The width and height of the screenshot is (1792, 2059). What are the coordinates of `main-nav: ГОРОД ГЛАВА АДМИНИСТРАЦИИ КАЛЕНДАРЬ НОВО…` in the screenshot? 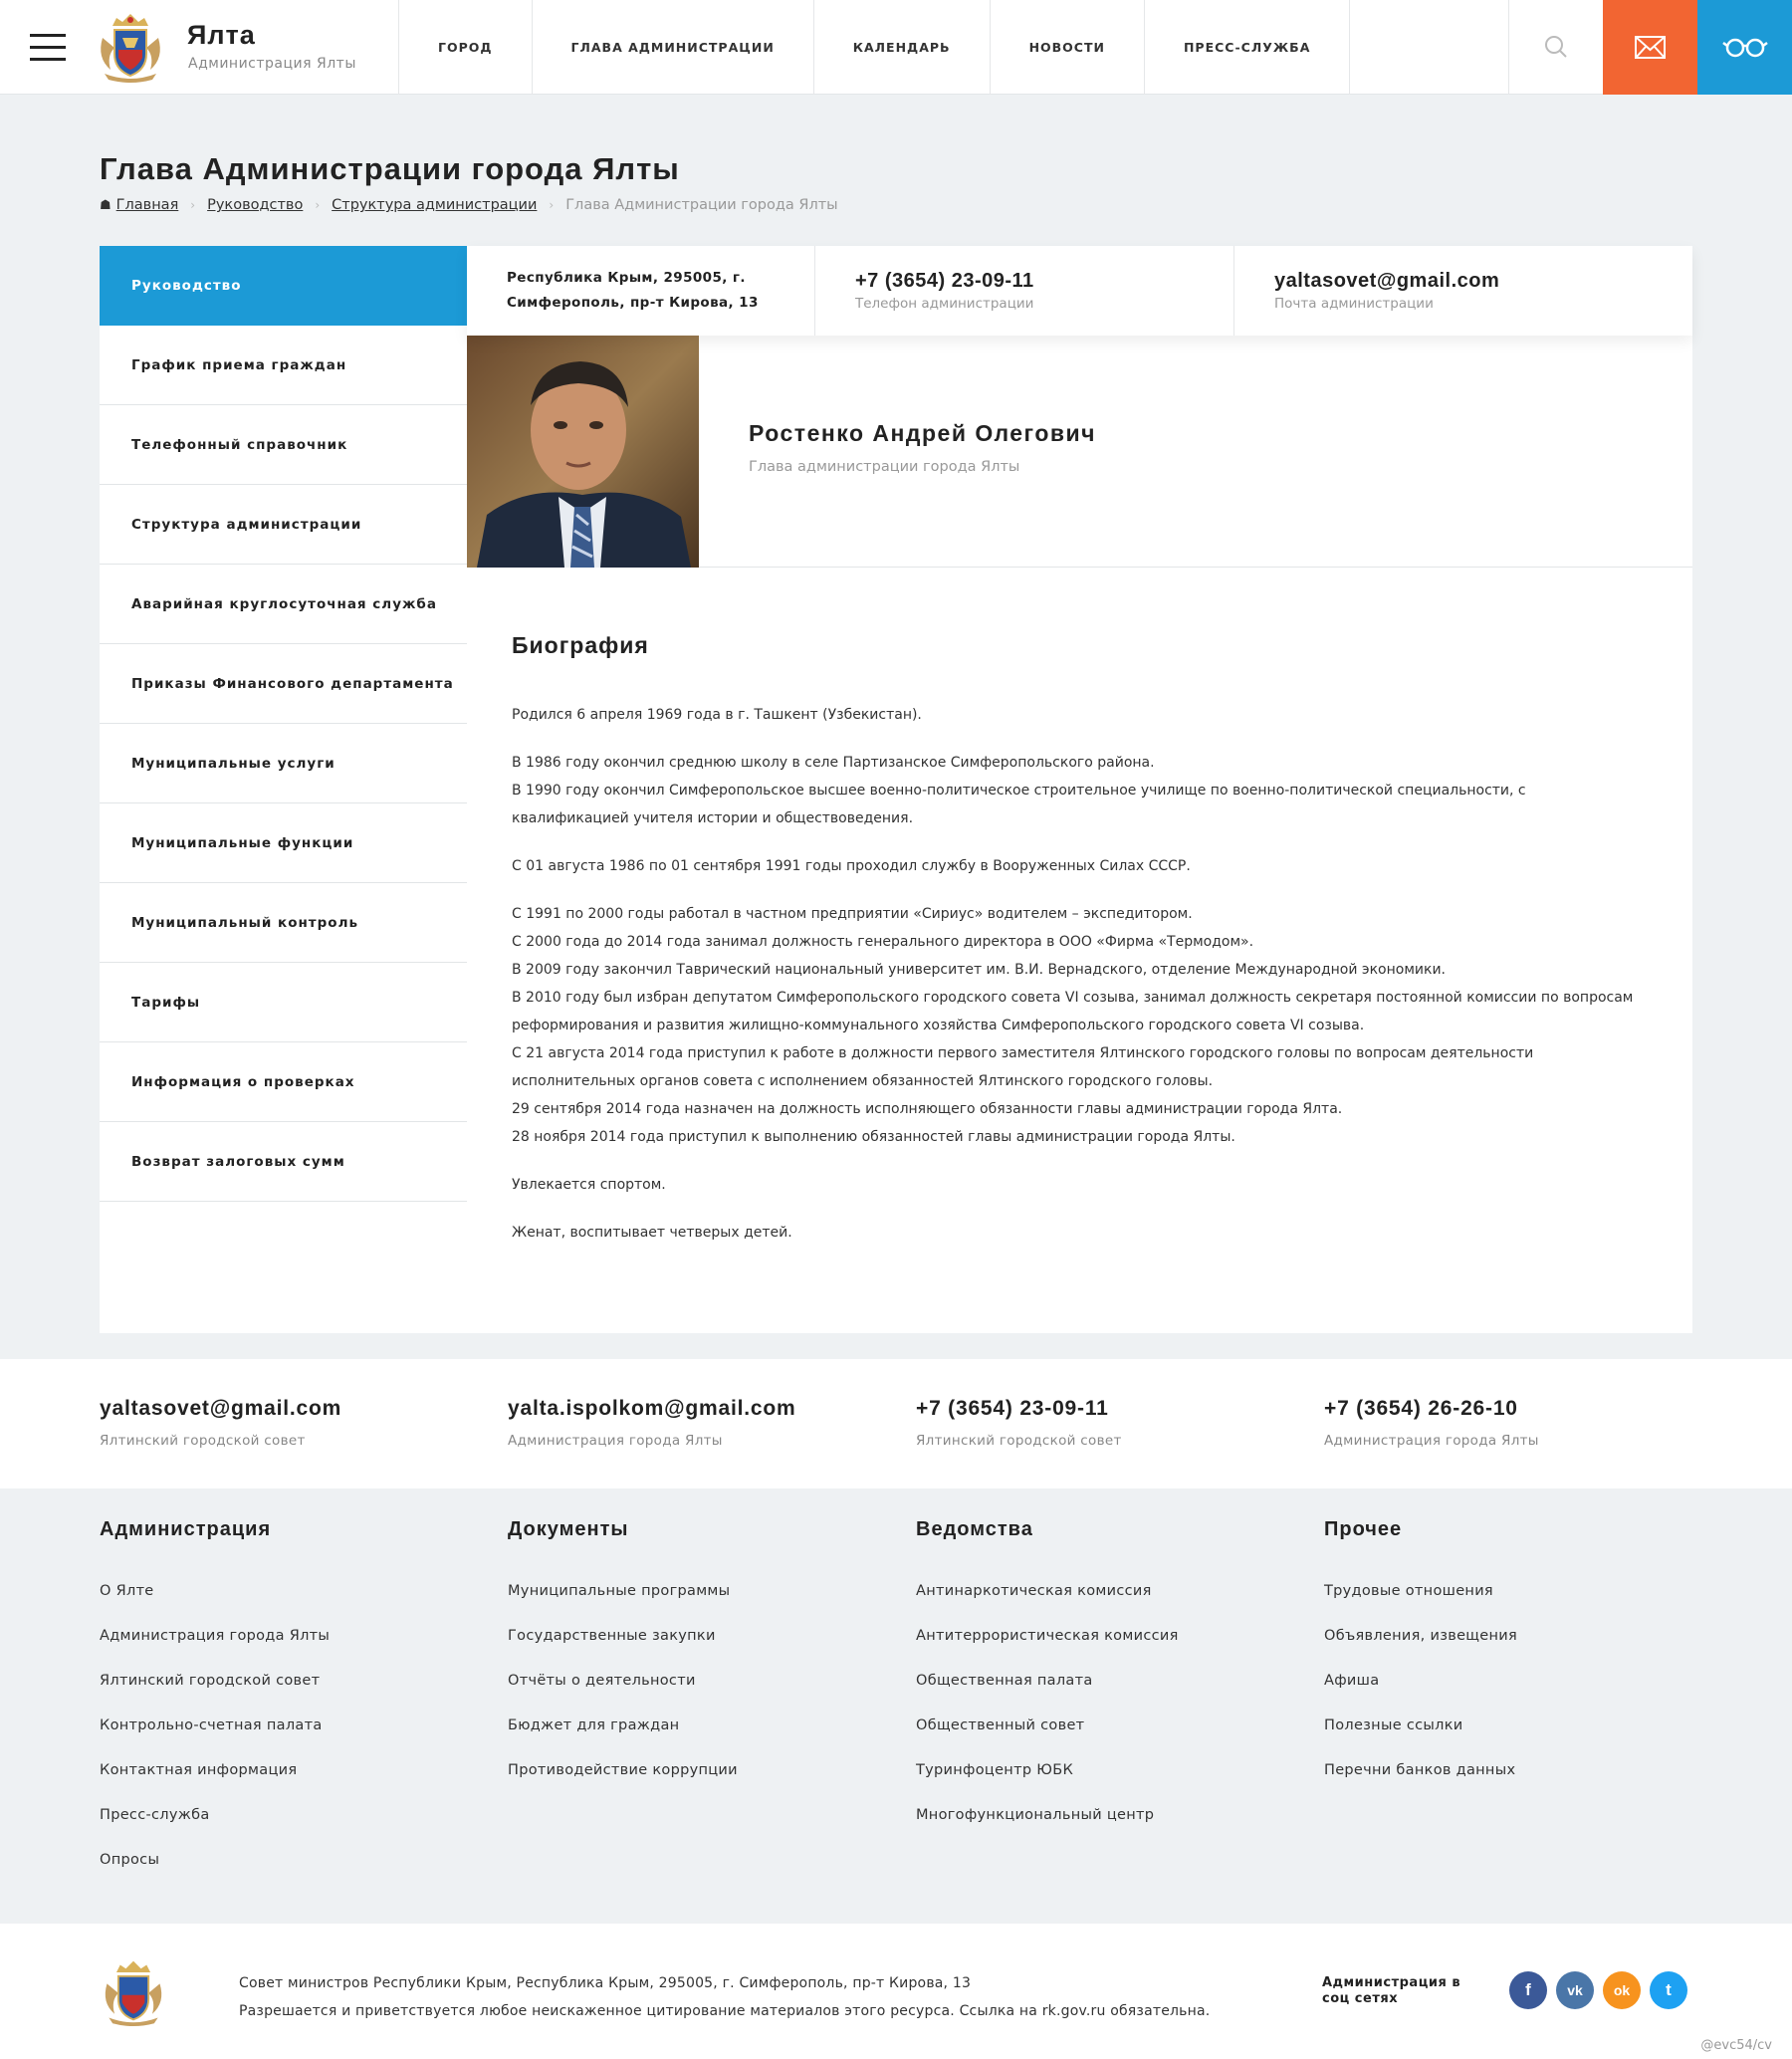 It's located at (874, 48).